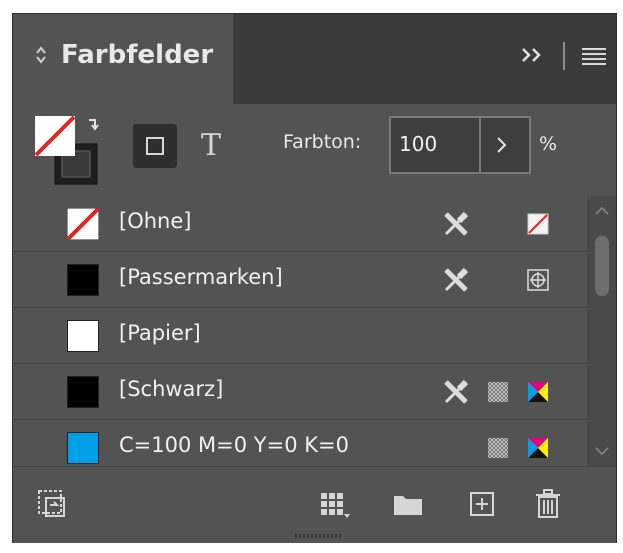  I want to click on tint-divider, so click(480, 145).